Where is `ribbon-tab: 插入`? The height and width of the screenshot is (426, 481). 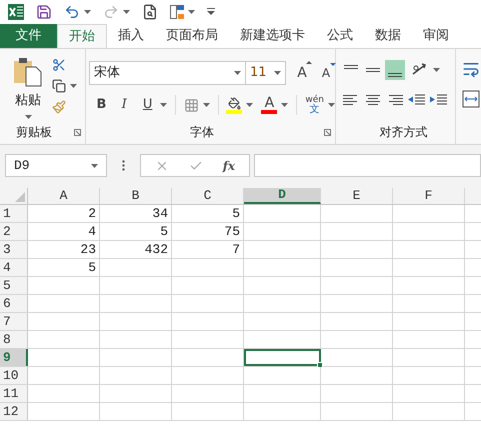 ribbon-tab: 插入 is located at coordinates (131, 36).